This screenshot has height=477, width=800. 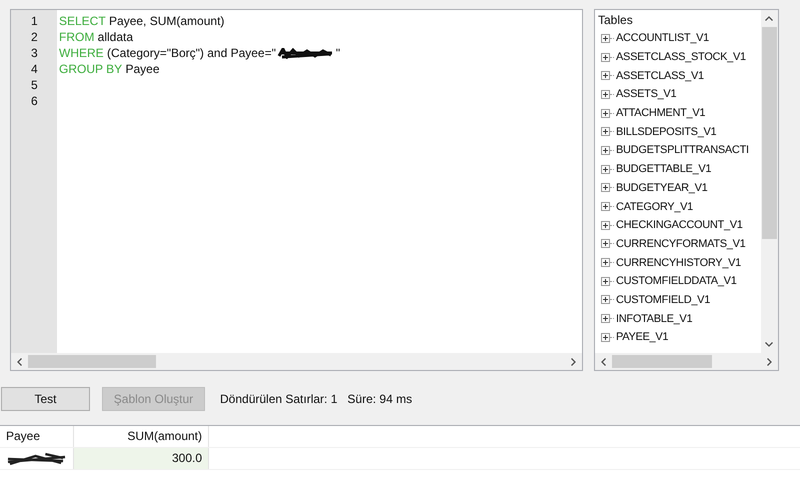 I want to click on table-item: BILLSDEPOSITS_V1, so click(x=666, y=132).